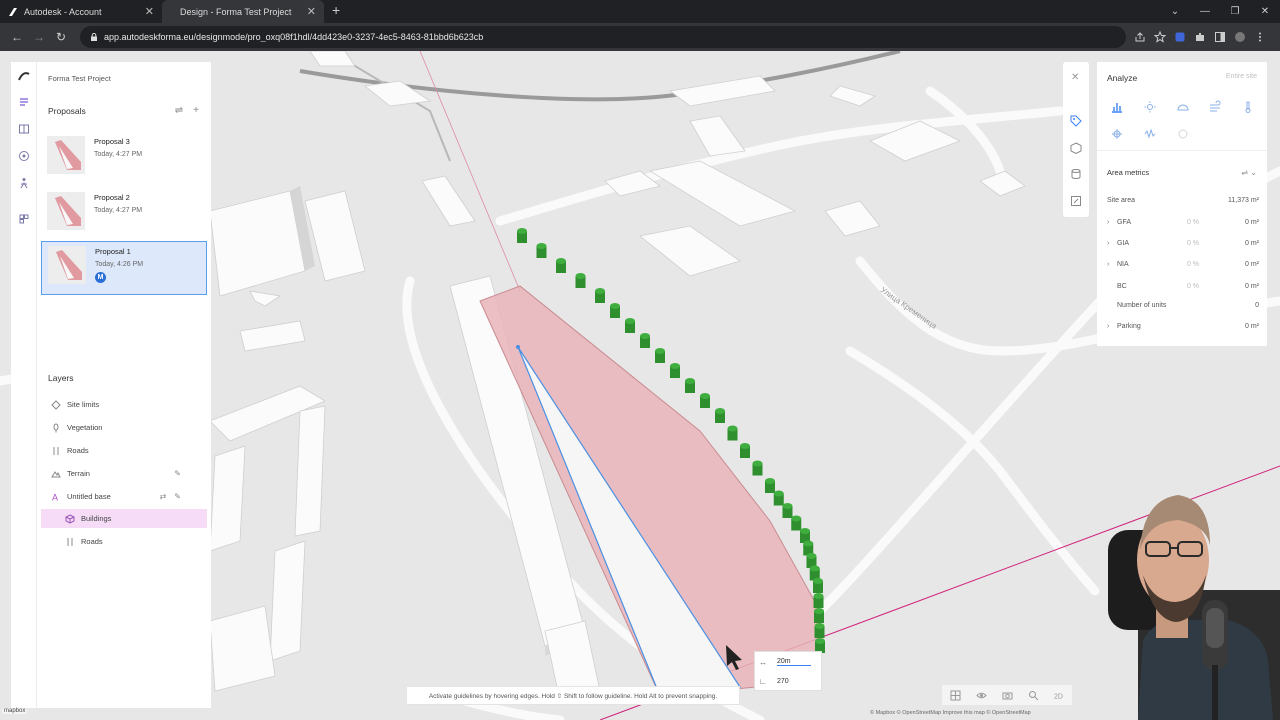 The width and height of the screenshot is (1280, 720). Describe the element at coordinates (1200, 37) in the screenshot. I see `puzzle-extensions-icon` at that location.